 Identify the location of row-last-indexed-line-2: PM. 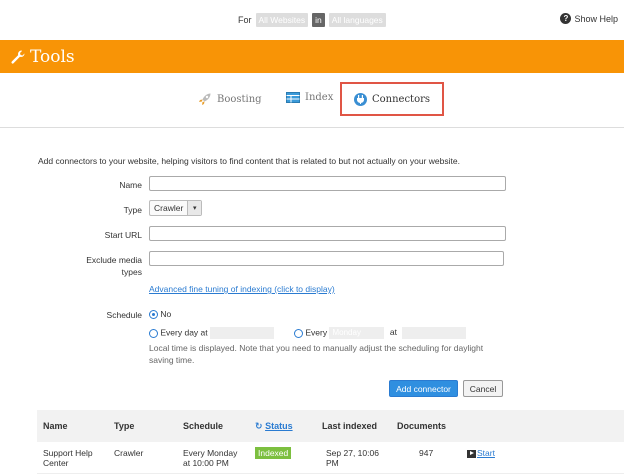
(332, 463).